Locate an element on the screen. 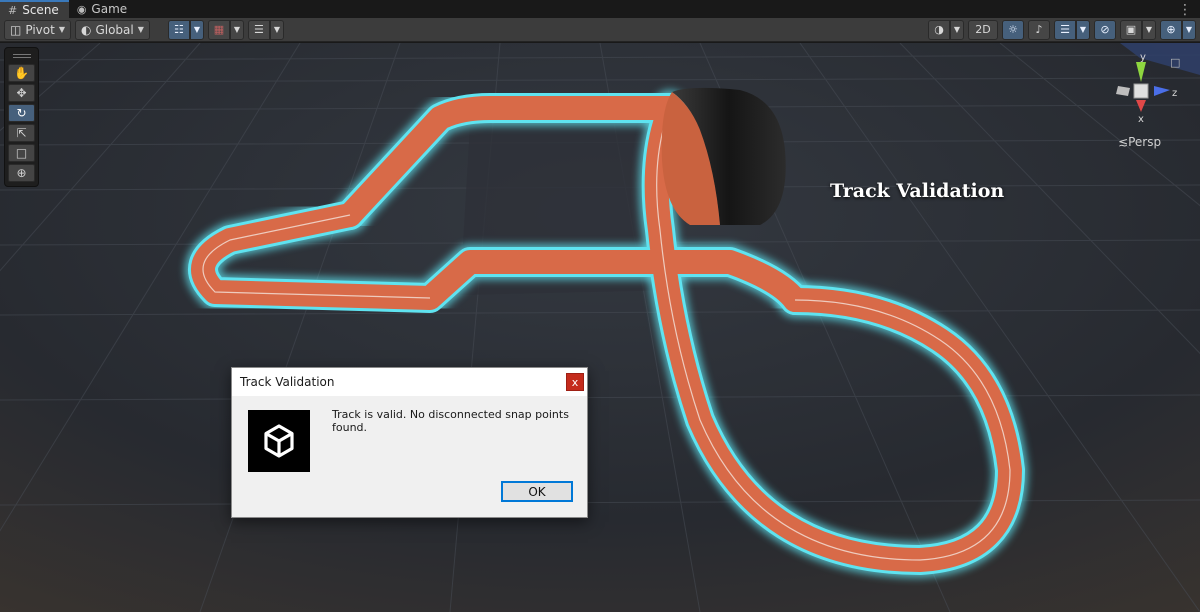 This screenshot has height=612, width=1200. rect-transform-icon: □ is located at coordinates (21, 153).